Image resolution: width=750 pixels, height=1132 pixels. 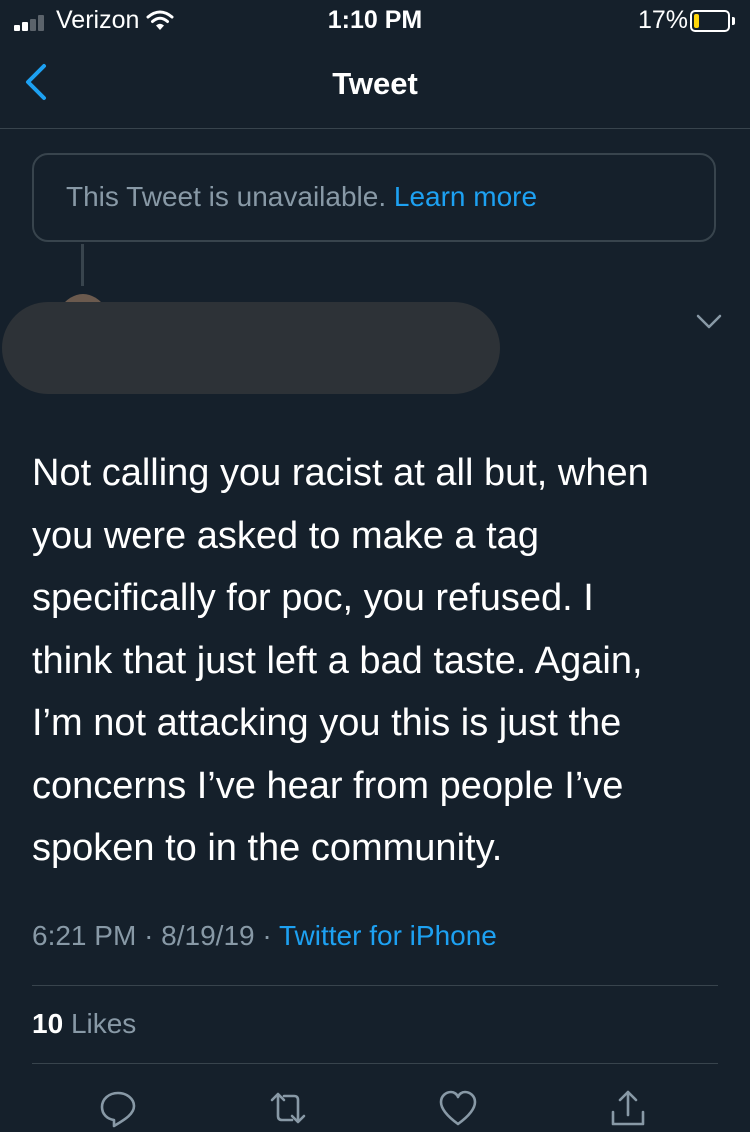 I want to click on battery-icon, so click(x=712, y=21).